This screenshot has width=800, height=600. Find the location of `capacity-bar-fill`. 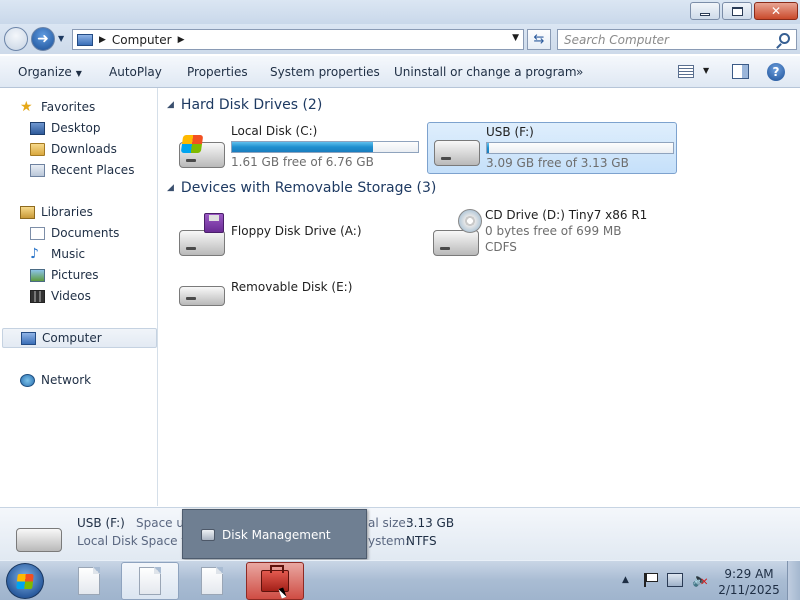

capacity-bar-fill is located at coordinates (303, 147).